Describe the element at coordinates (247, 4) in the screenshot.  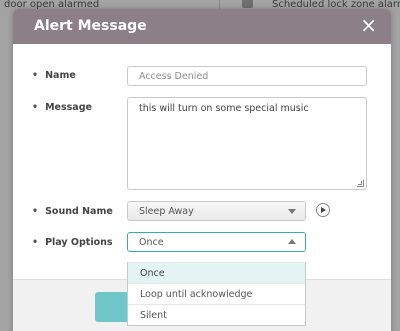
I see `background-checkbox` at that location.